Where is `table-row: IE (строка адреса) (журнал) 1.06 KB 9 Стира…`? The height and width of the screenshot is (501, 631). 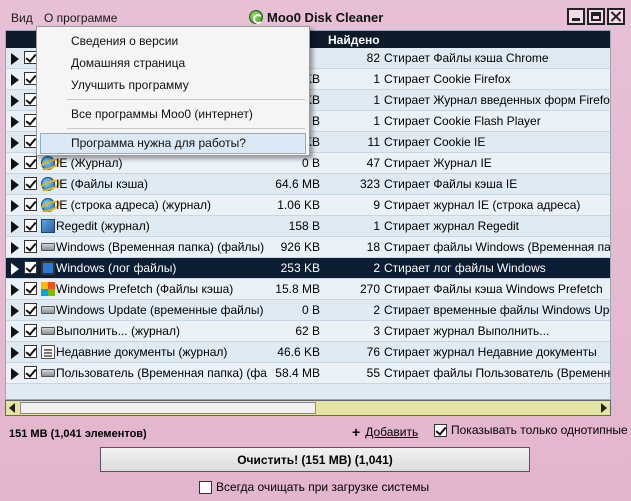 table-row: IE (строка адреса) (журнал) 1.06 KB 9 Стира… is located at coordinates (308, 205).